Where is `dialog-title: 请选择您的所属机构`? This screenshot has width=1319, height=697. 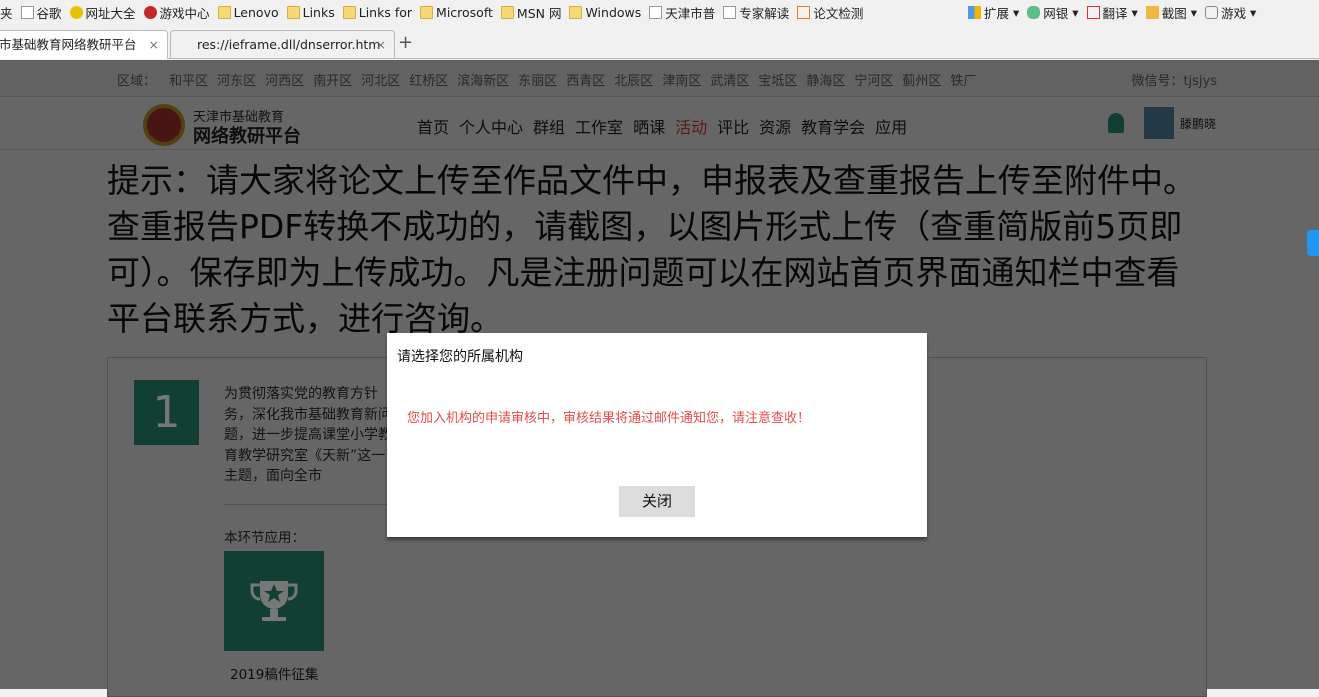 dialog-title: 请选择您的所属机构 is located at coordinates (460, 357).